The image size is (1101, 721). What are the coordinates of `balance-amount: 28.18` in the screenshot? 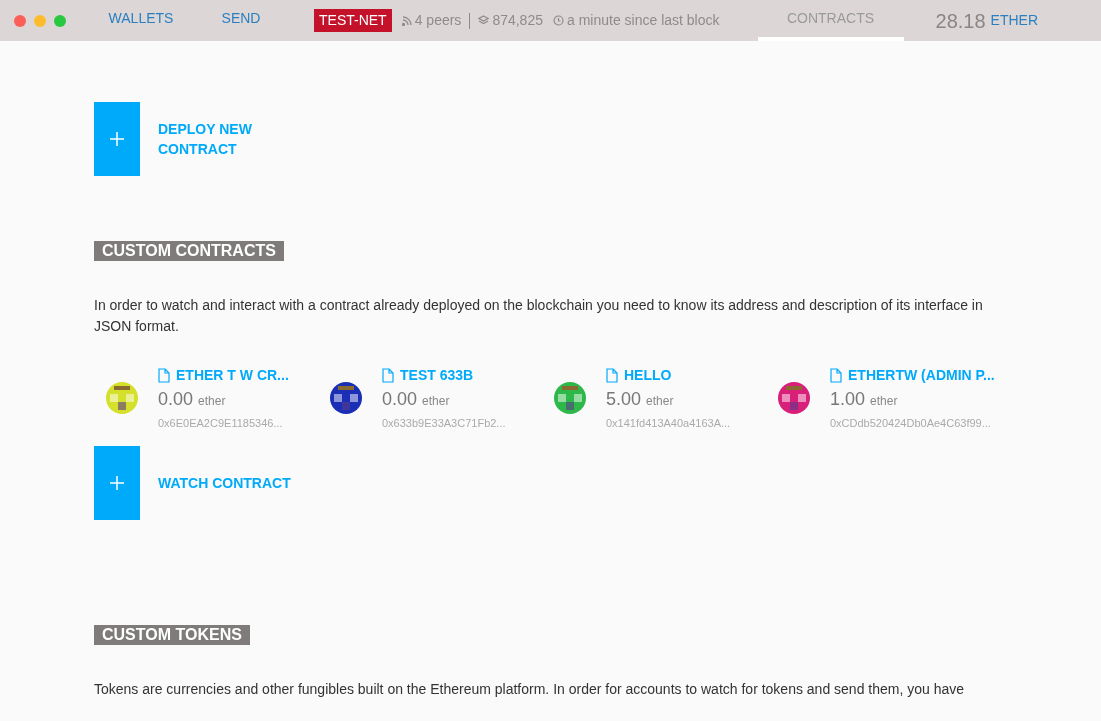 It's located at (960, 21).